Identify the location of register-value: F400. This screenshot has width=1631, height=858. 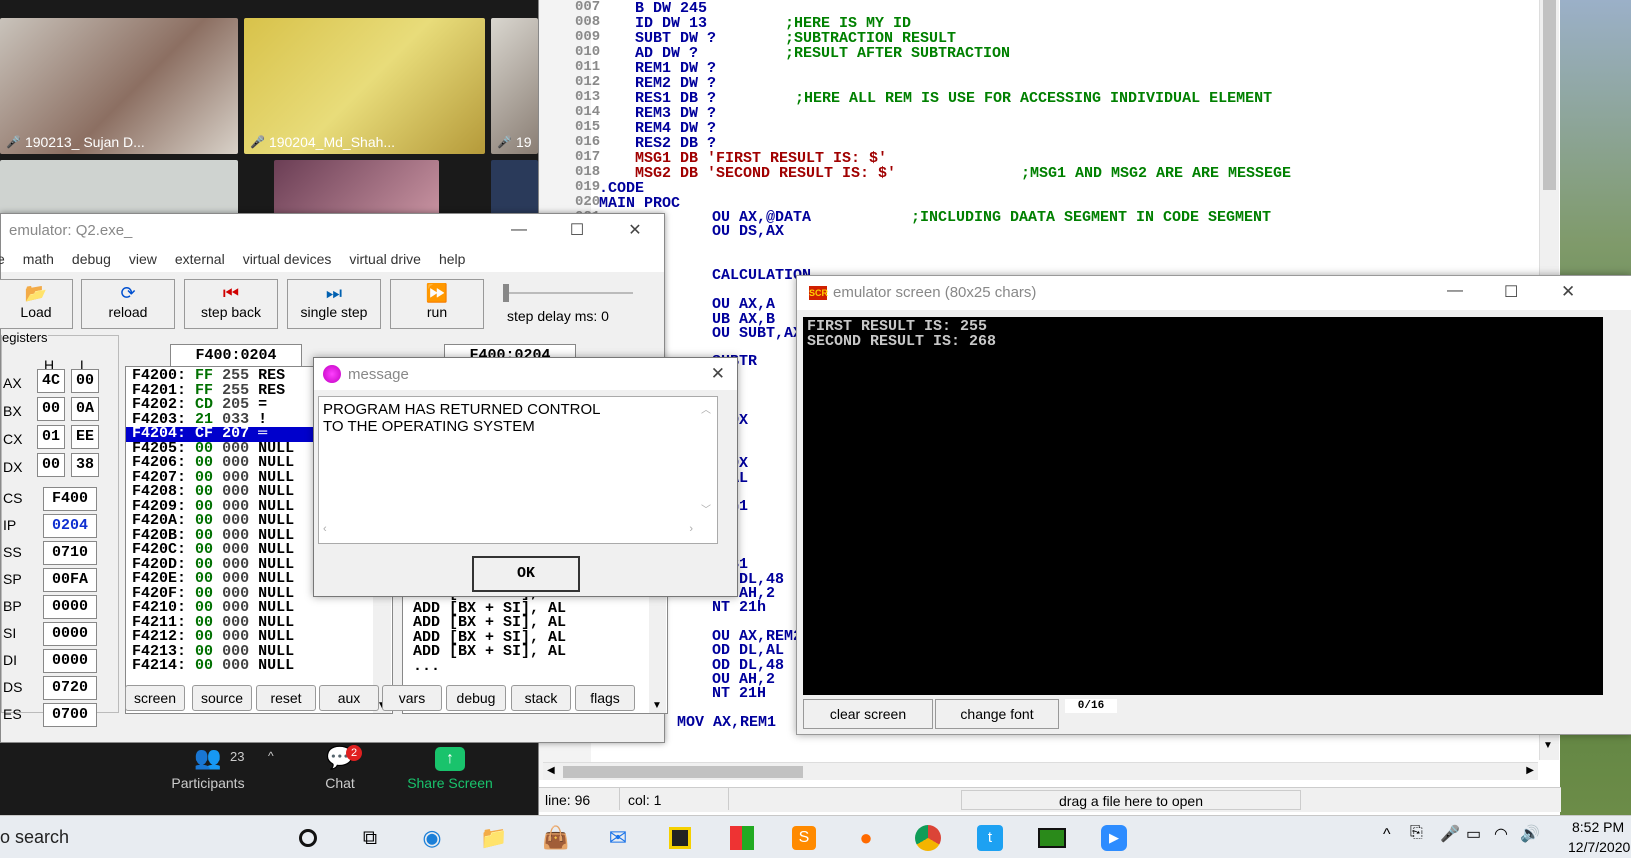
(70, 499).